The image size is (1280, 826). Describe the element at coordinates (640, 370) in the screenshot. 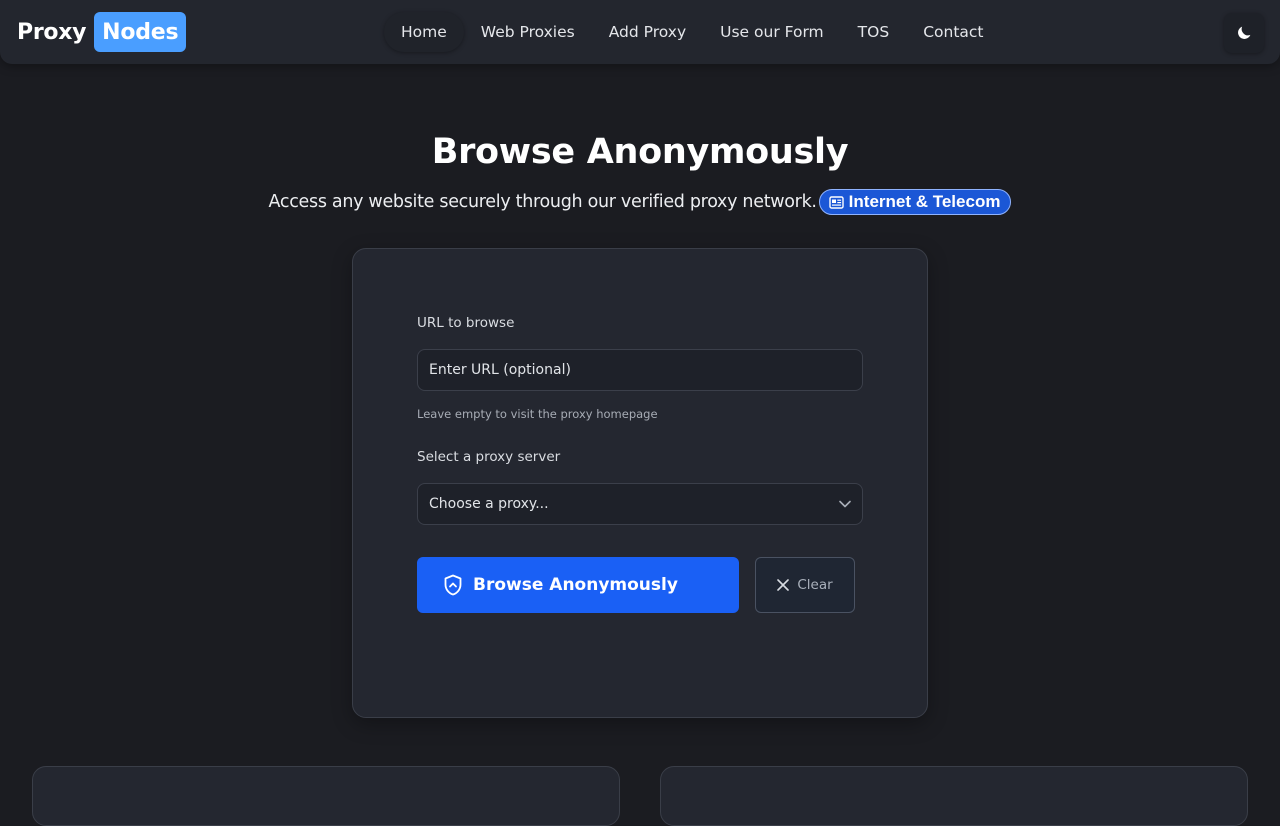

I see `url-input: Enter URL (optional)` at that location.